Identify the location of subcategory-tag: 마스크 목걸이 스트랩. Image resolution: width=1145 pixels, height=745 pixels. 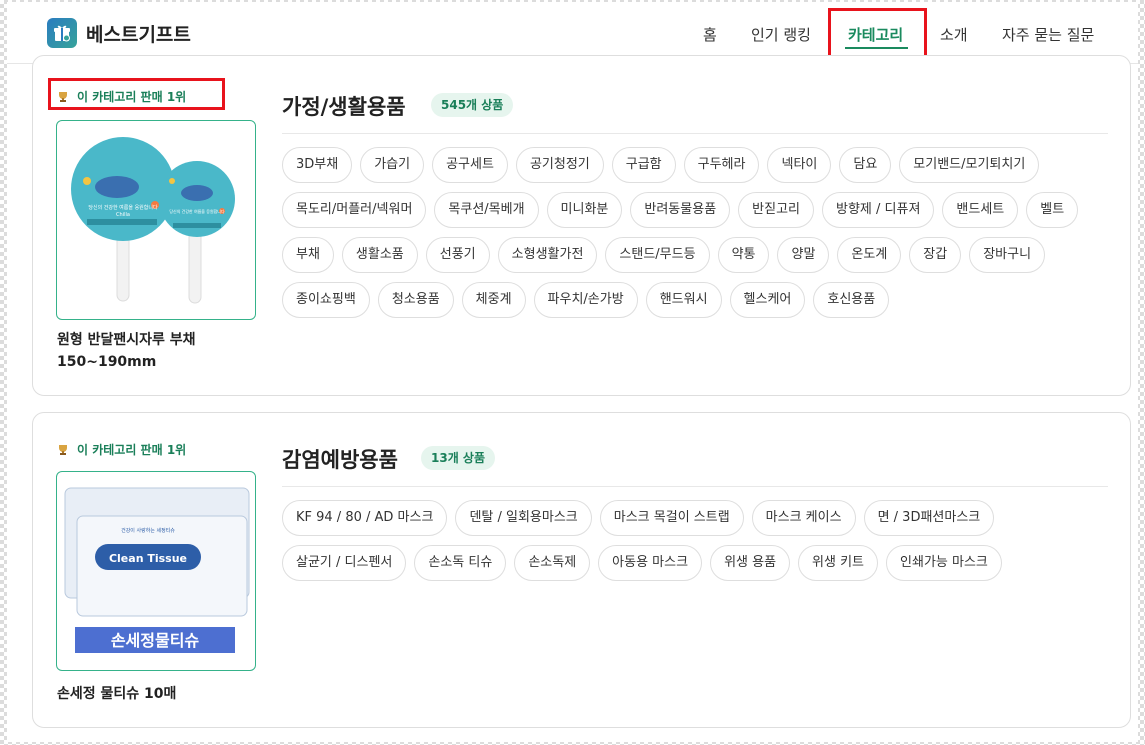
(671, 518).